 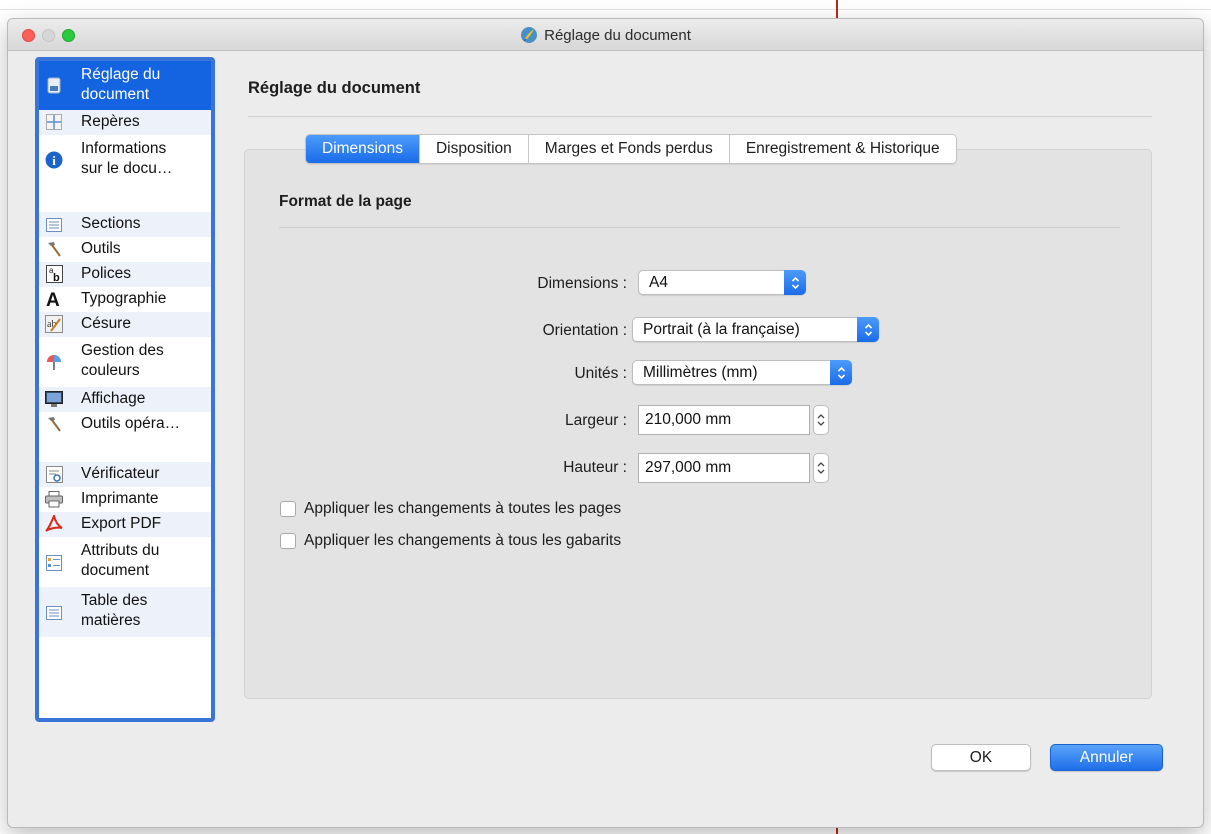 I want to click on orientation-select: Portrait (à la française), so click(x=755, y=329).